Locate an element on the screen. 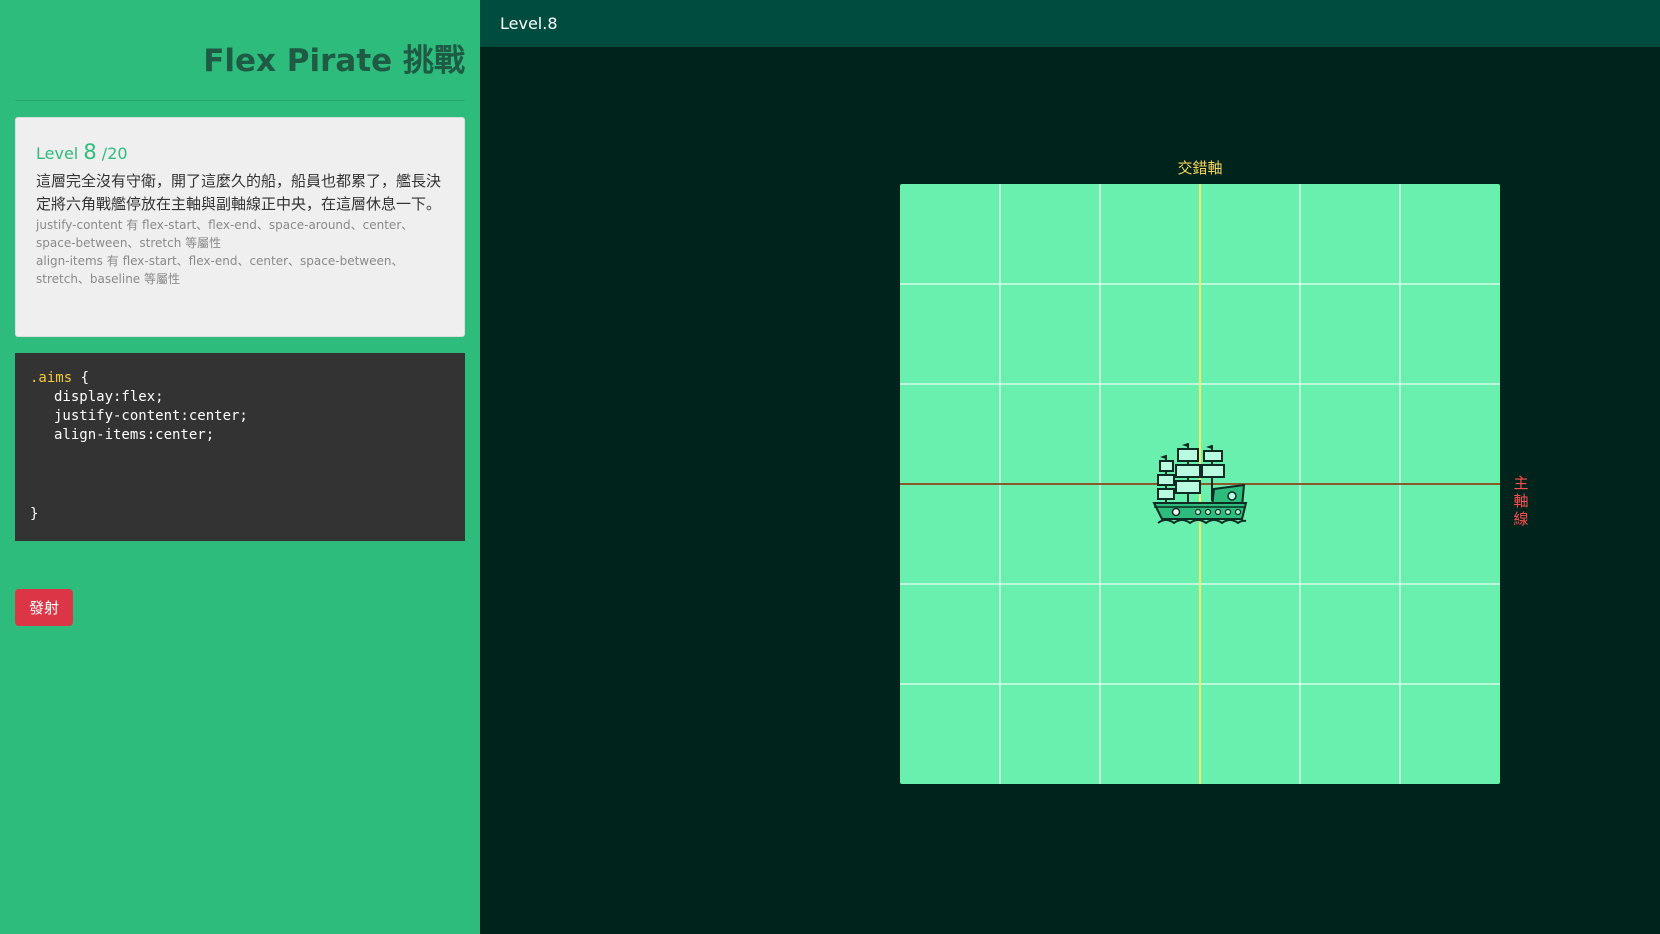 This screenshot has height=934, width=1660. main-axis-label-char: 軸 is located at coordinates (1521, 501).